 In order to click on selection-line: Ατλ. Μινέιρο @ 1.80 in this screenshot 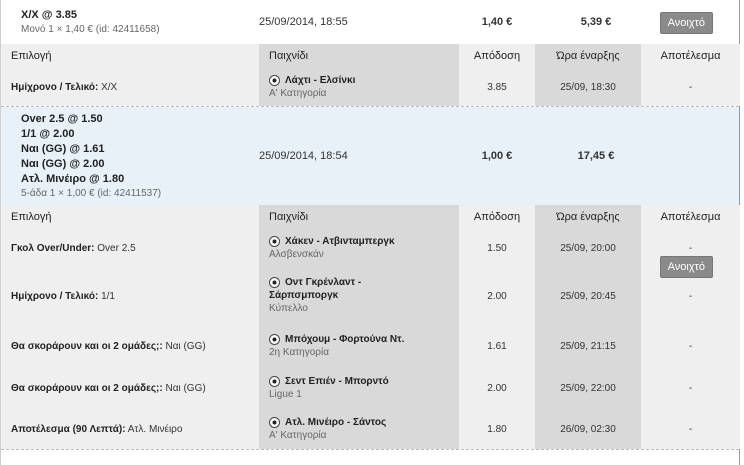, I will do `click(73, 178)`.